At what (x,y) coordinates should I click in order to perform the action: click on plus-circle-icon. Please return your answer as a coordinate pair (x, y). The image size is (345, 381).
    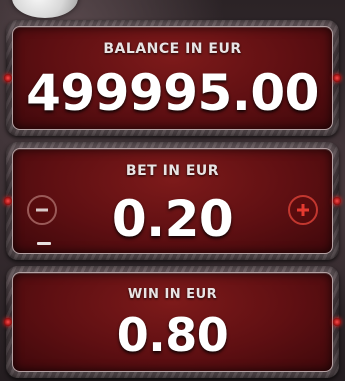
    Looking at the image, I should click on (303, 210).